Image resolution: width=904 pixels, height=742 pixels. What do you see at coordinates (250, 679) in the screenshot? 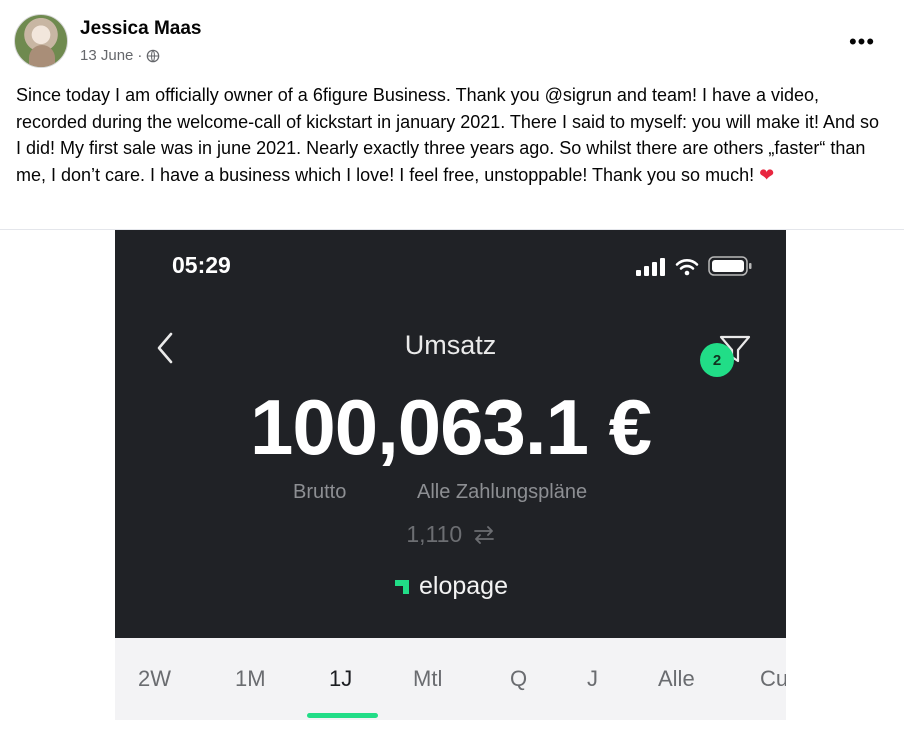
I see `tab-1m: 1M` at bounding box center [250, 679].